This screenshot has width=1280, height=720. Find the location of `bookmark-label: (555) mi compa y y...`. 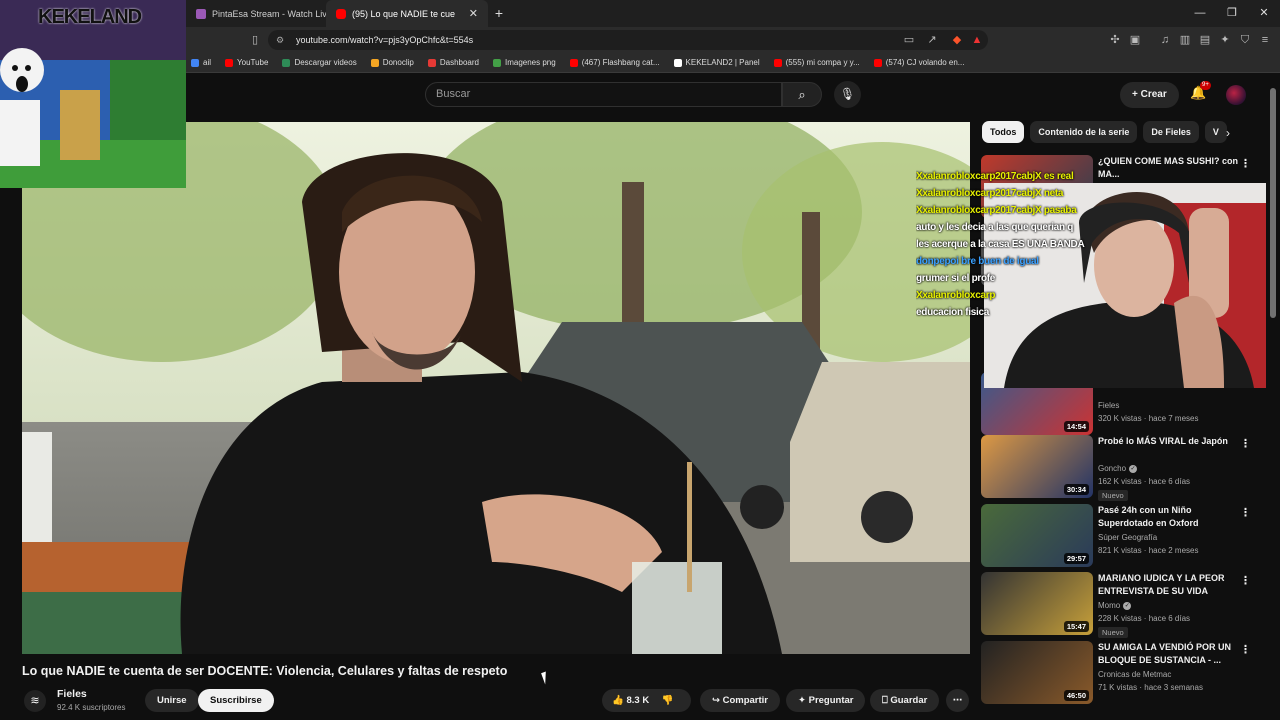

bookmark-label: (555) mi compa y y... is located at coordinates (822, 62).